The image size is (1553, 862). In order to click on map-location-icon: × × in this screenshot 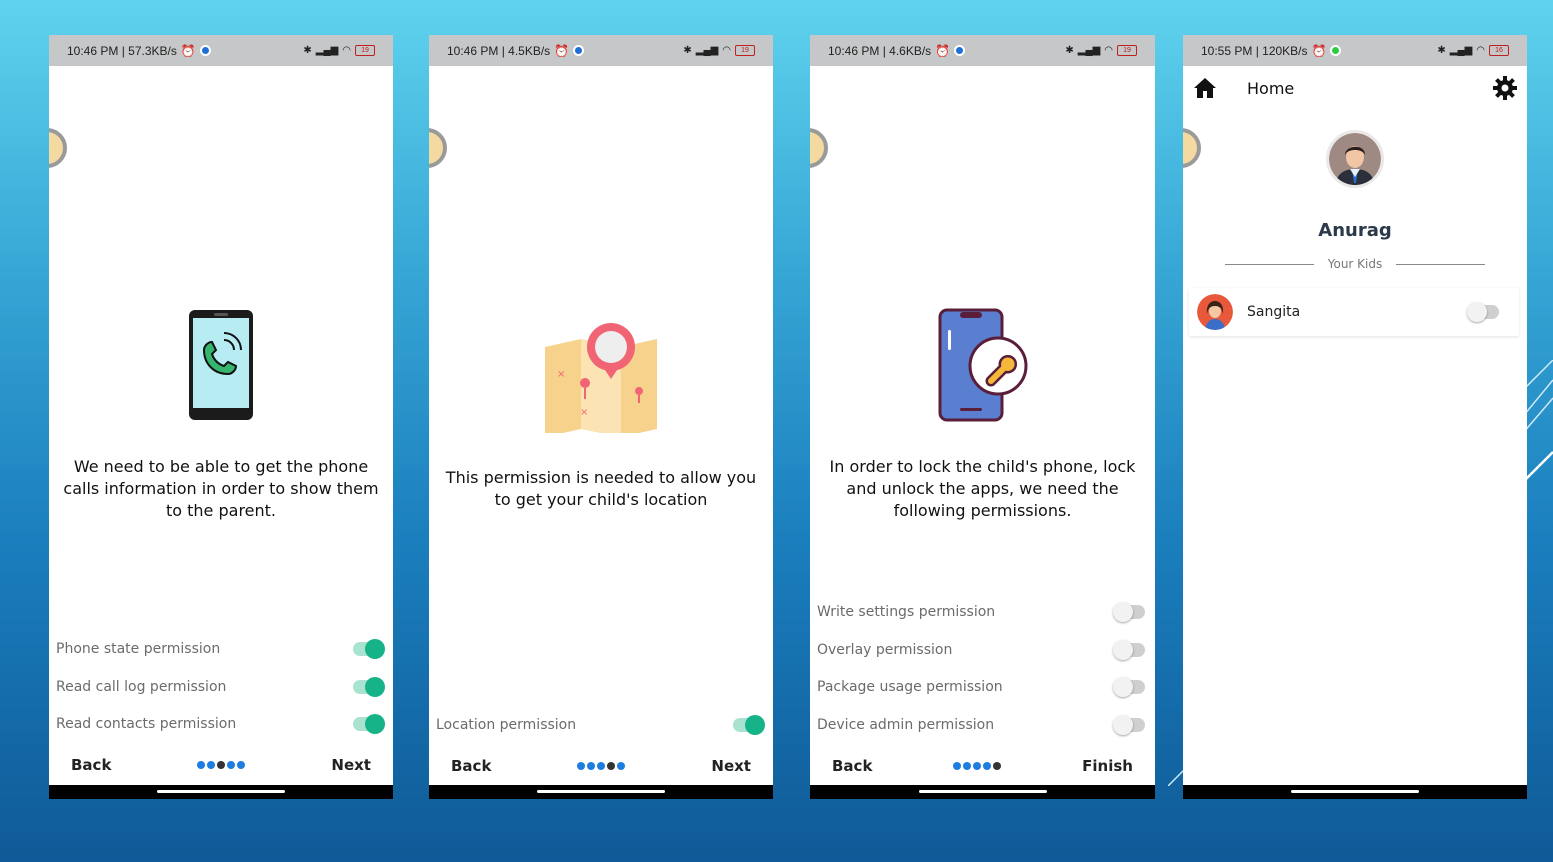, I will do `click(601, 378)`.